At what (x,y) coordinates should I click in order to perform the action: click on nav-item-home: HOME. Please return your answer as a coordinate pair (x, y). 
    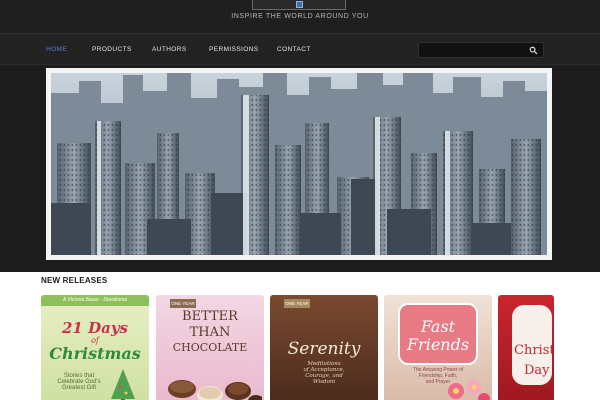
    Looking at the image, I should click on (56, 49).